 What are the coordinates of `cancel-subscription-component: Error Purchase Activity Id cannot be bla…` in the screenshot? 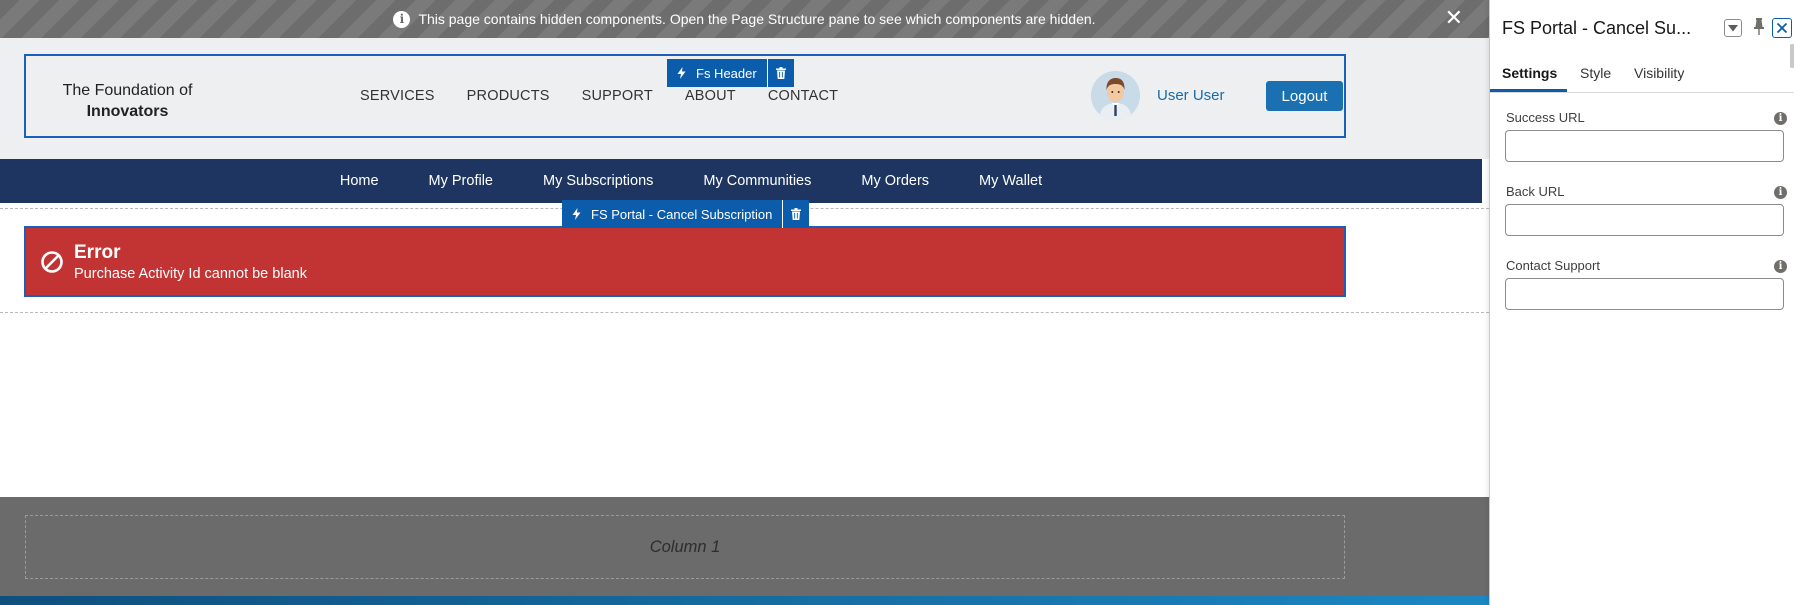 It's located at (685, 261).